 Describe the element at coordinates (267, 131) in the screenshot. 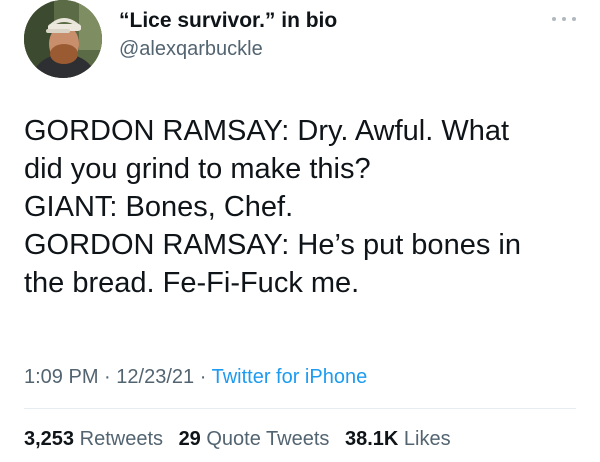

I see `tweet-line: GORDON RAMSAY: Dry. Awful. What` at that location.